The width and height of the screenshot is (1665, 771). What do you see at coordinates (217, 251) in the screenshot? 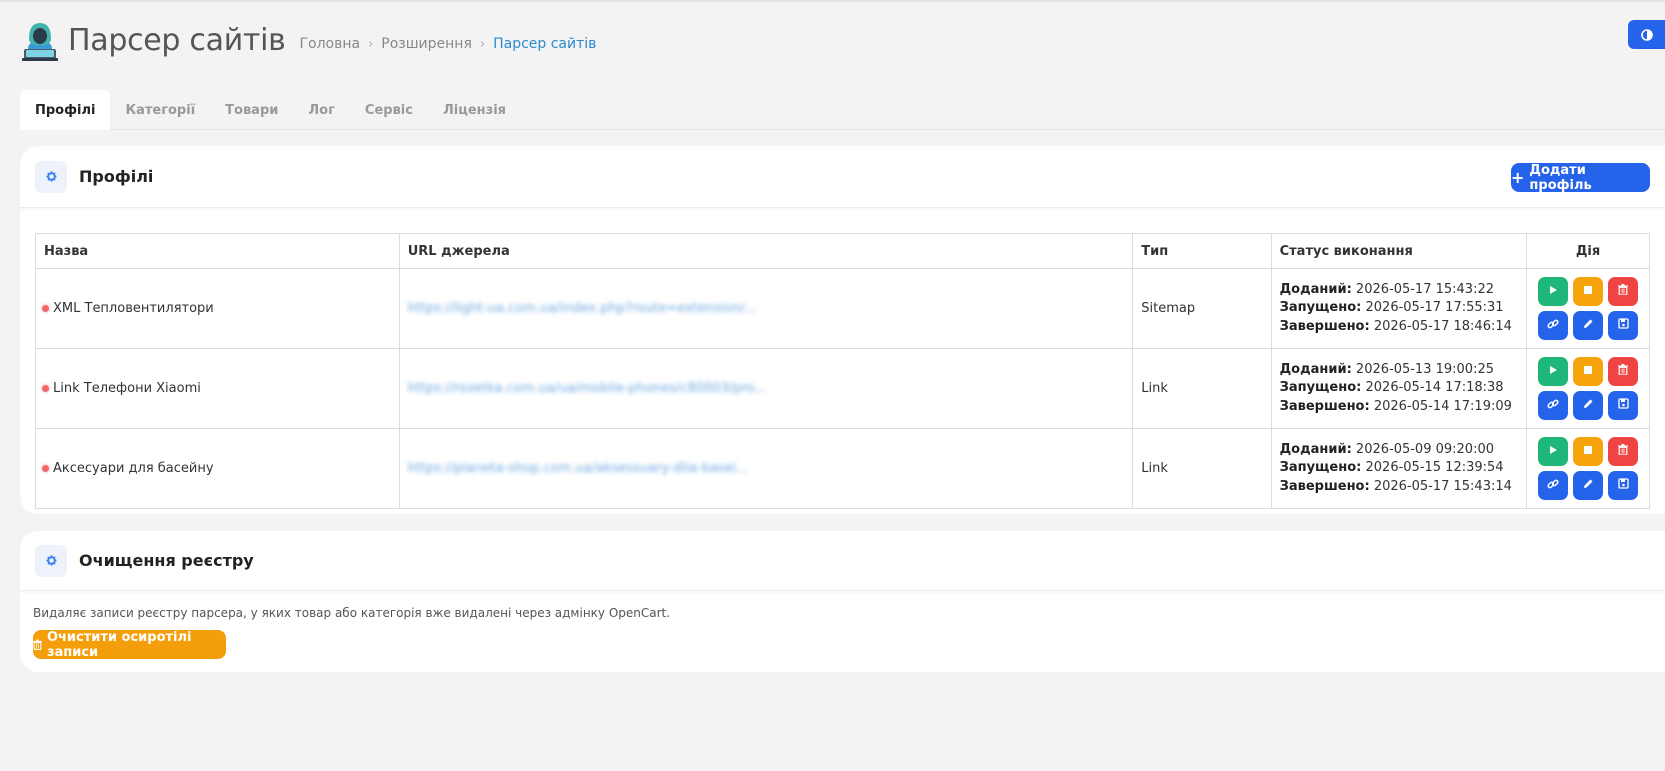
I see `column-header-name: Назва` at bounding box center [217, 251].